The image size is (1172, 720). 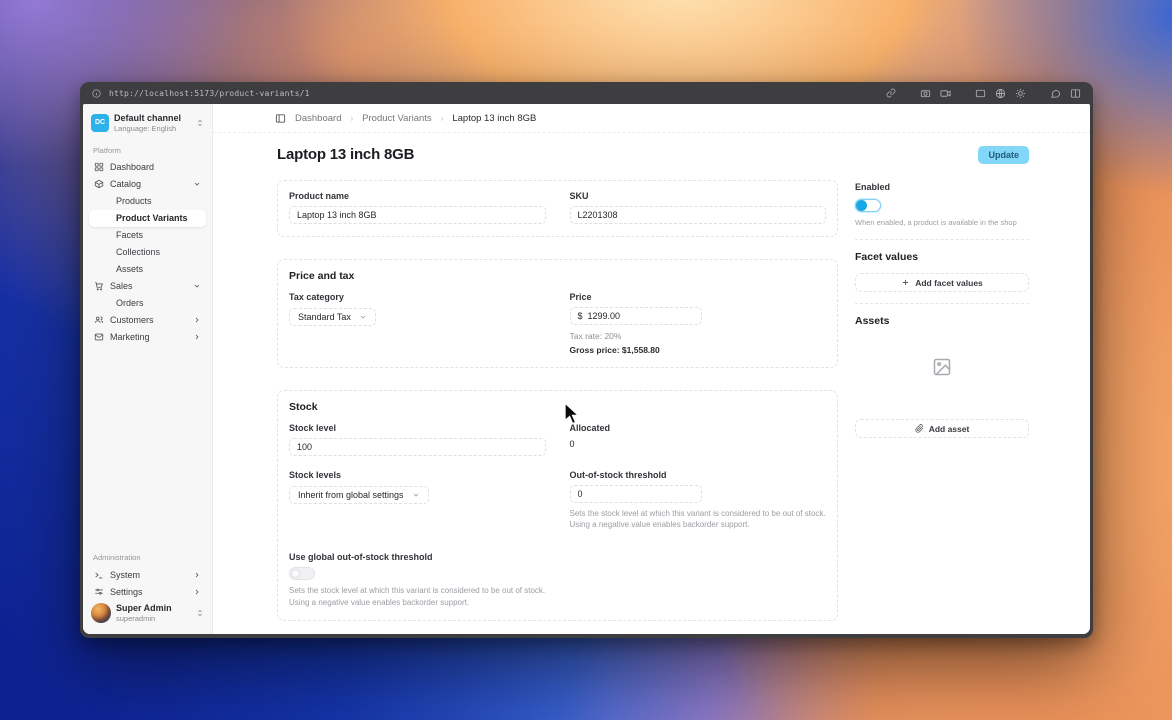 I want to click on sidebar-item-customers: Customers, so click(x=147, y=320).